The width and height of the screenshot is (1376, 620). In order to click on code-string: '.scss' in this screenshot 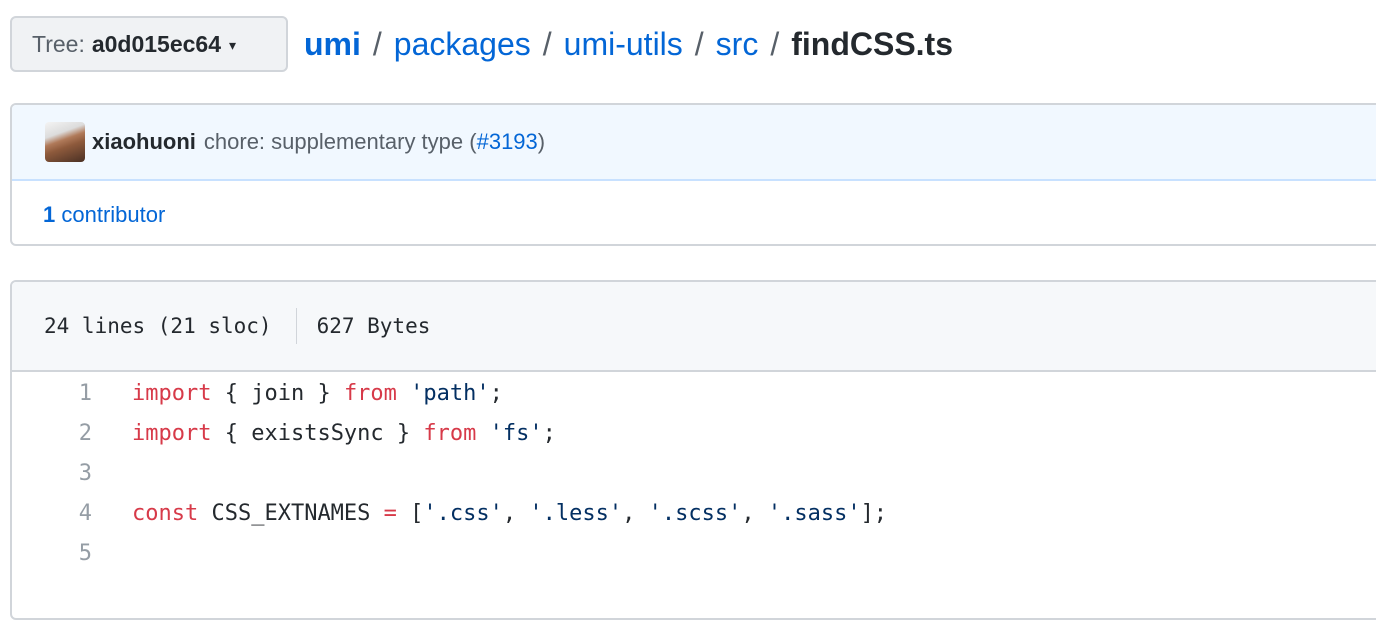, I will do `click(695, 513)`.